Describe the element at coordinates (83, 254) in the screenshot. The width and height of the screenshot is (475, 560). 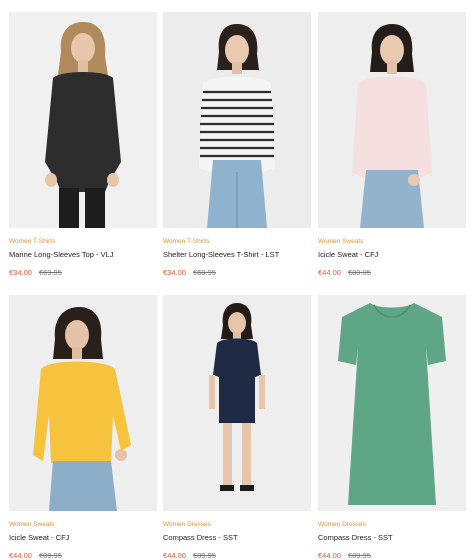
I see `product-title: Marine Long-Sleeves Top - VLJ` at that location.